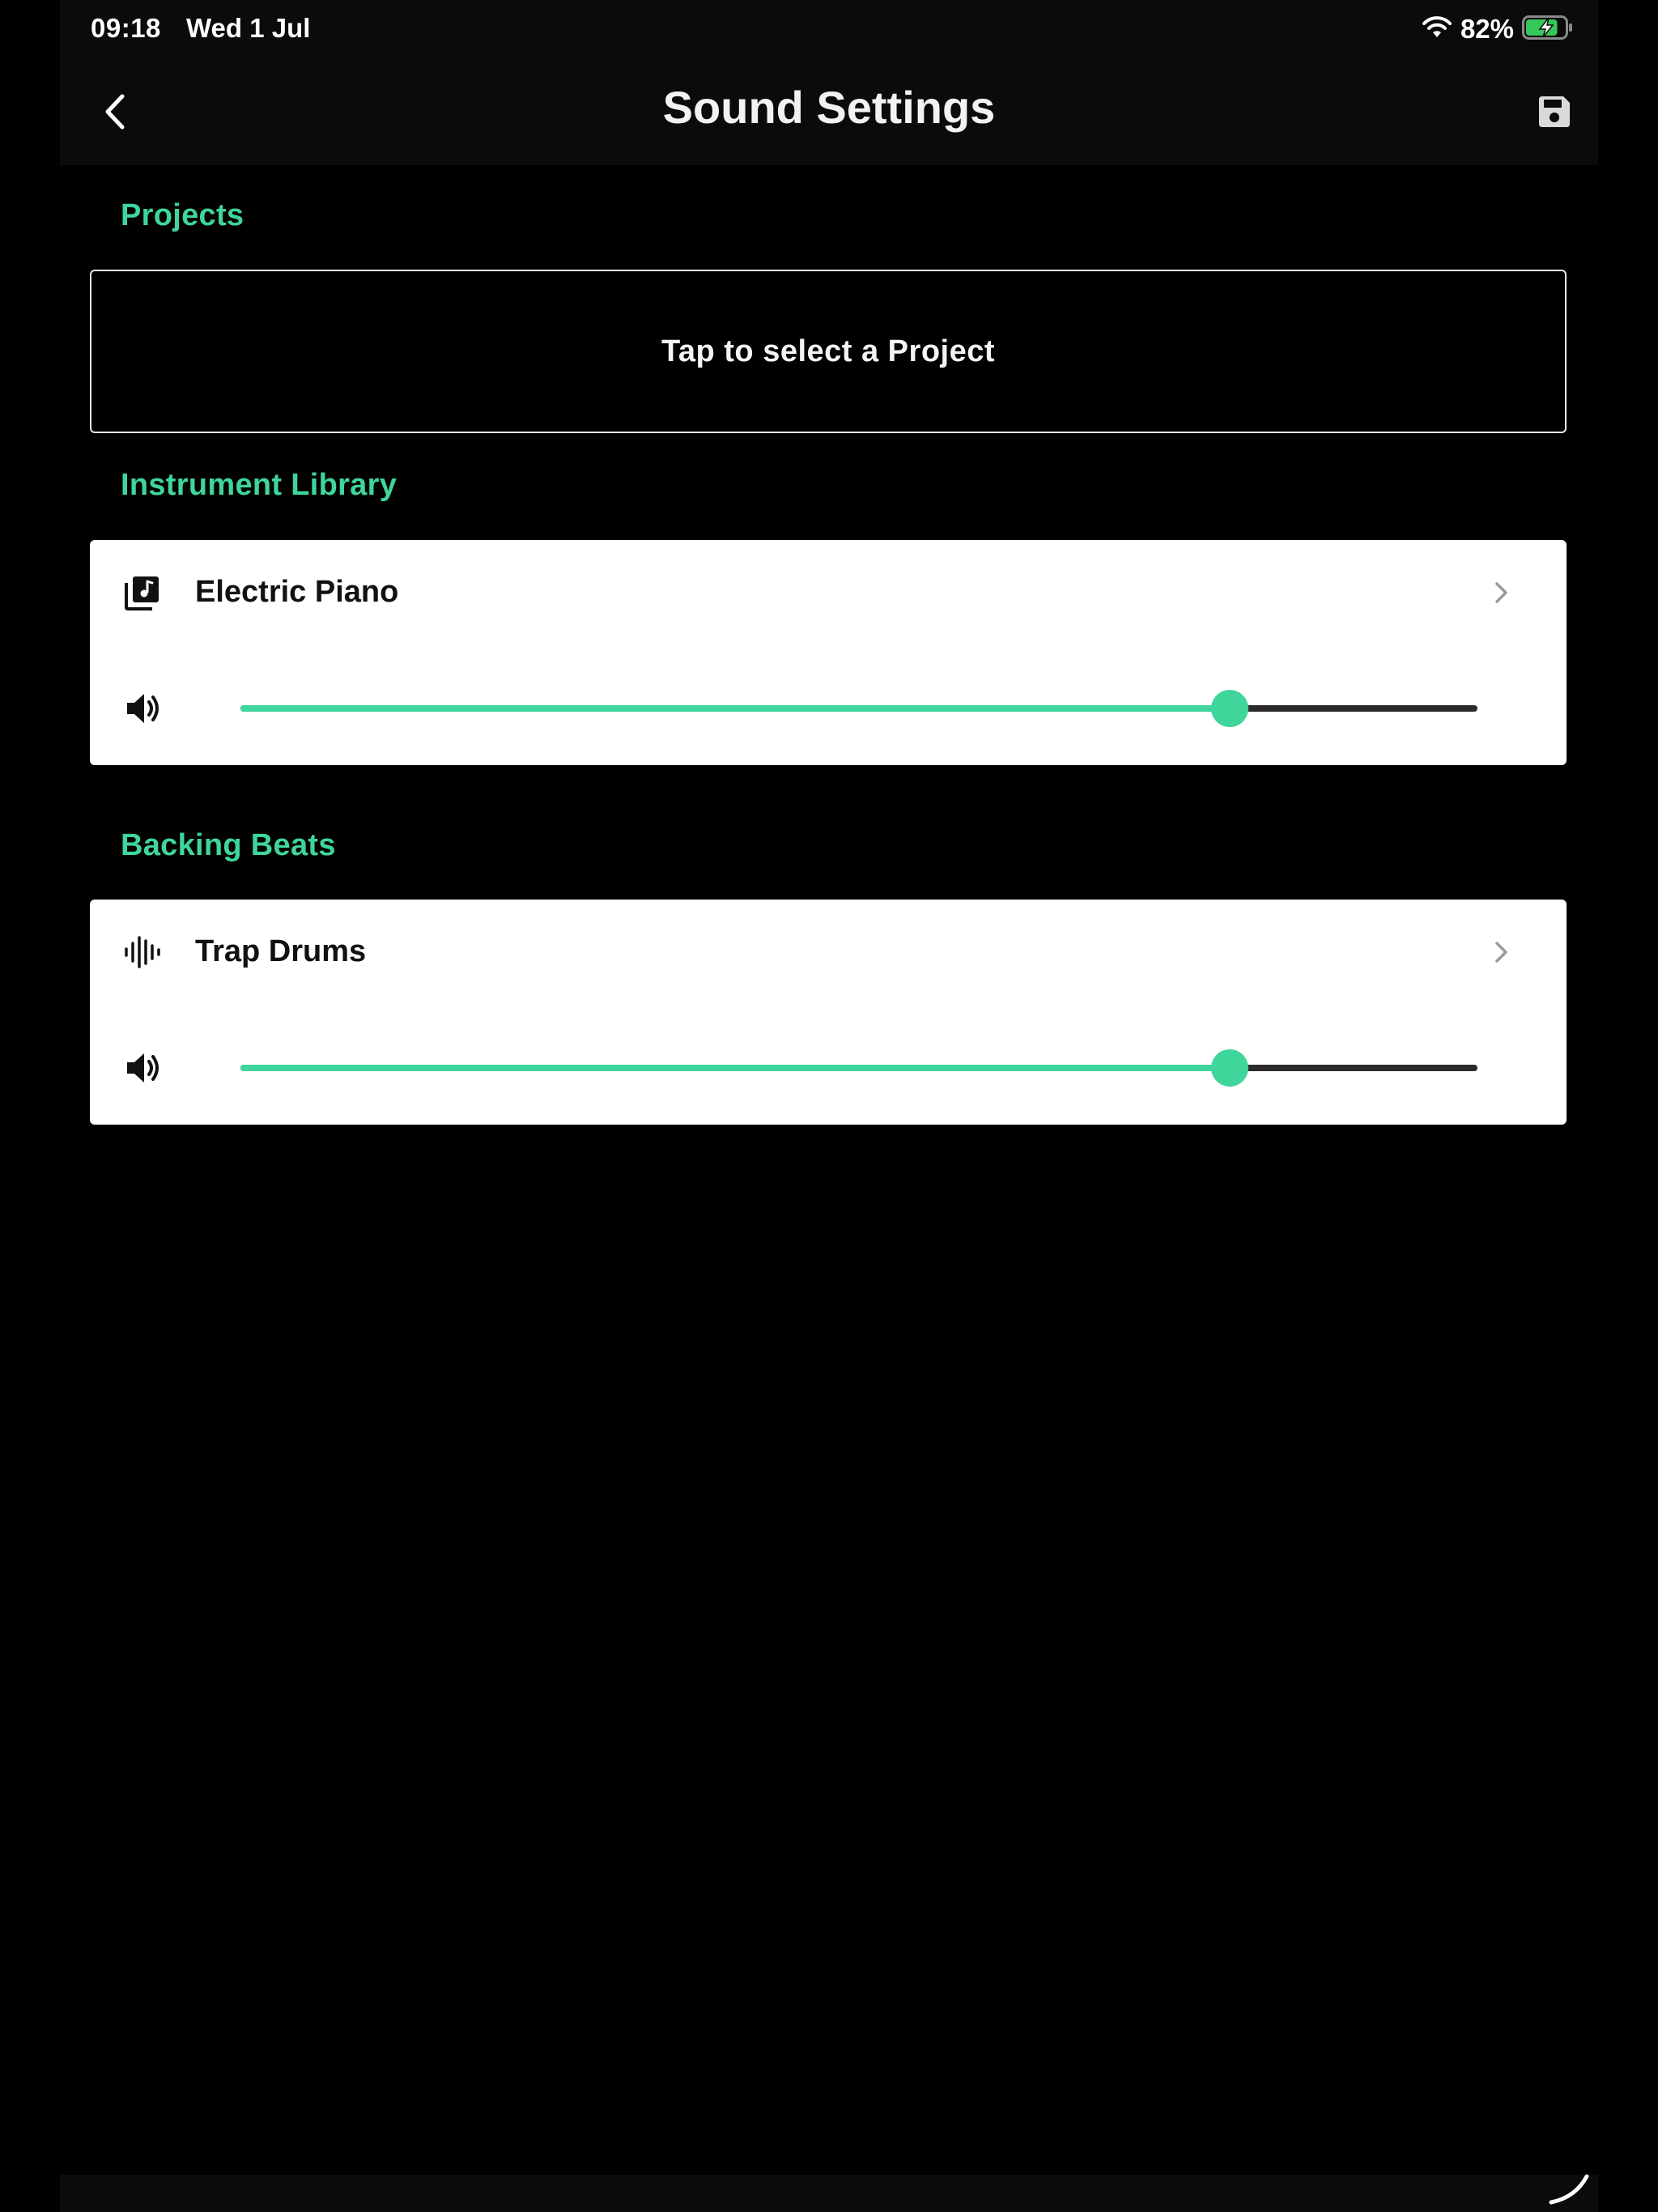 This screenshot has height=2212, width=1658. Describe the element at coordinates (259, 485) in the screenshot. I see `section-heading-instrument-library: Instrument Library` at that location.